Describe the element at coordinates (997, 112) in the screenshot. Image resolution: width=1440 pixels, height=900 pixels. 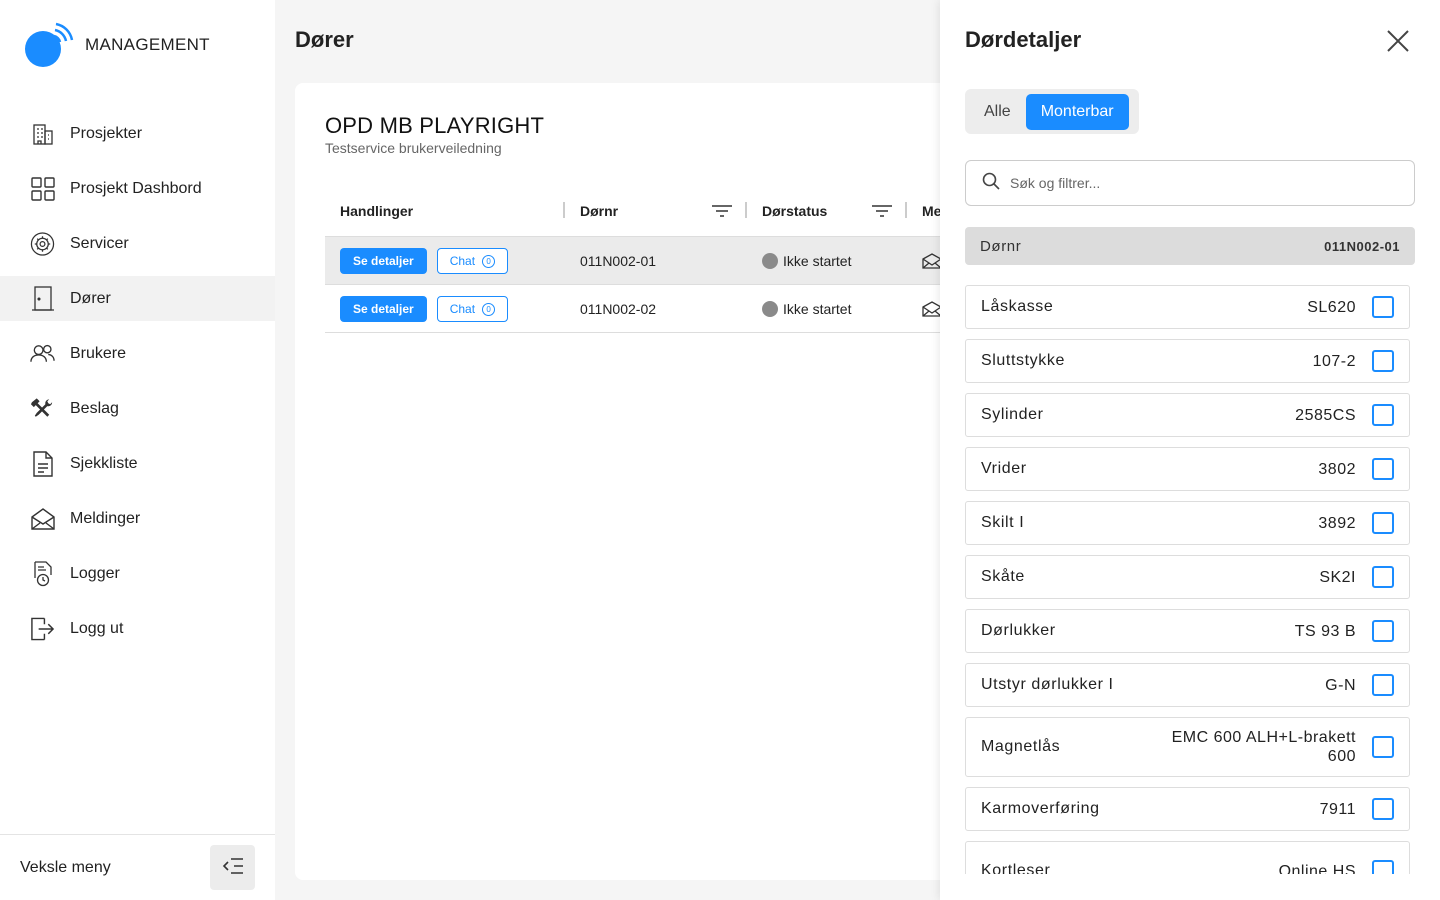
I see `tab-all: Alle` at that location.